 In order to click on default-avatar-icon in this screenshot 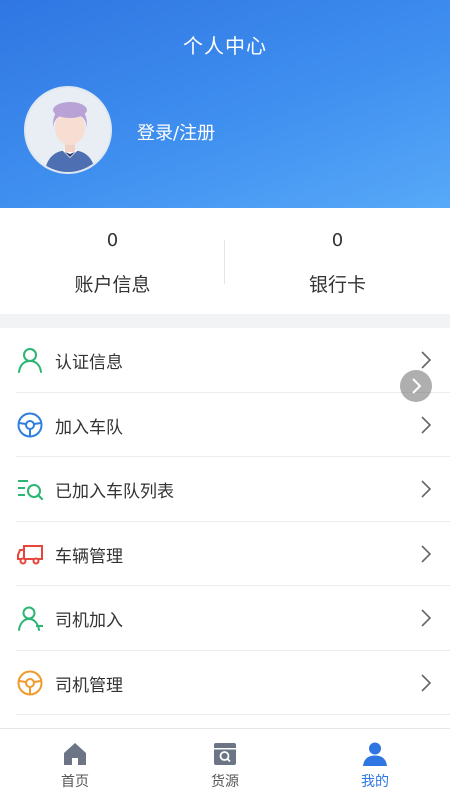, I will do `click(68, 130)`.